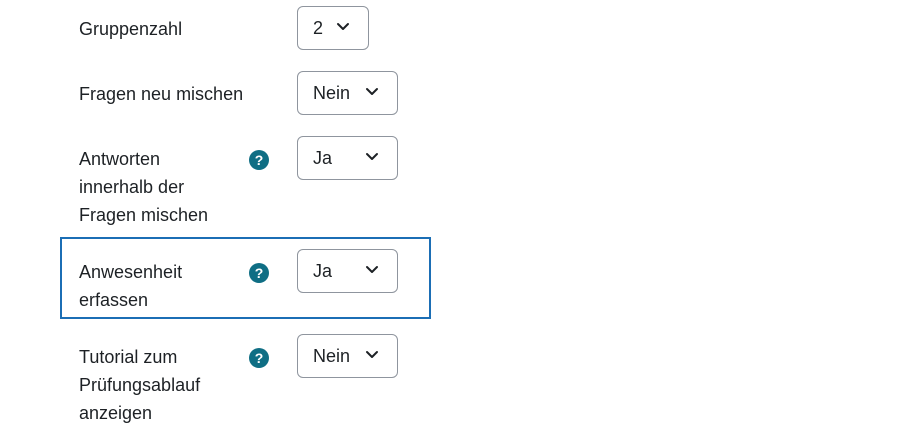 The image size is (900, 435). I want to click on setting-label: Fragen neu mischen, so click(161, 94).